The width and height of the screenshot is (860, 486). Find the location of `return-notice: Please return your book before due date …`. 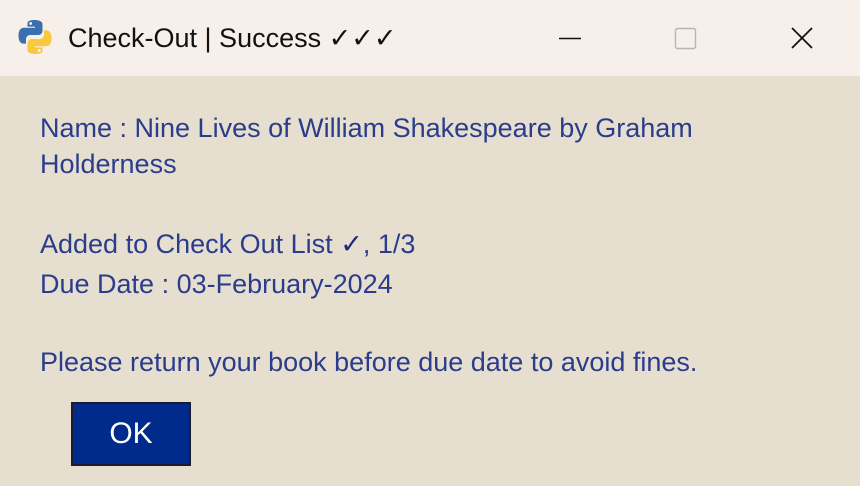

return-notice: Please return your book before due date … is located at coordinates (369, 362).